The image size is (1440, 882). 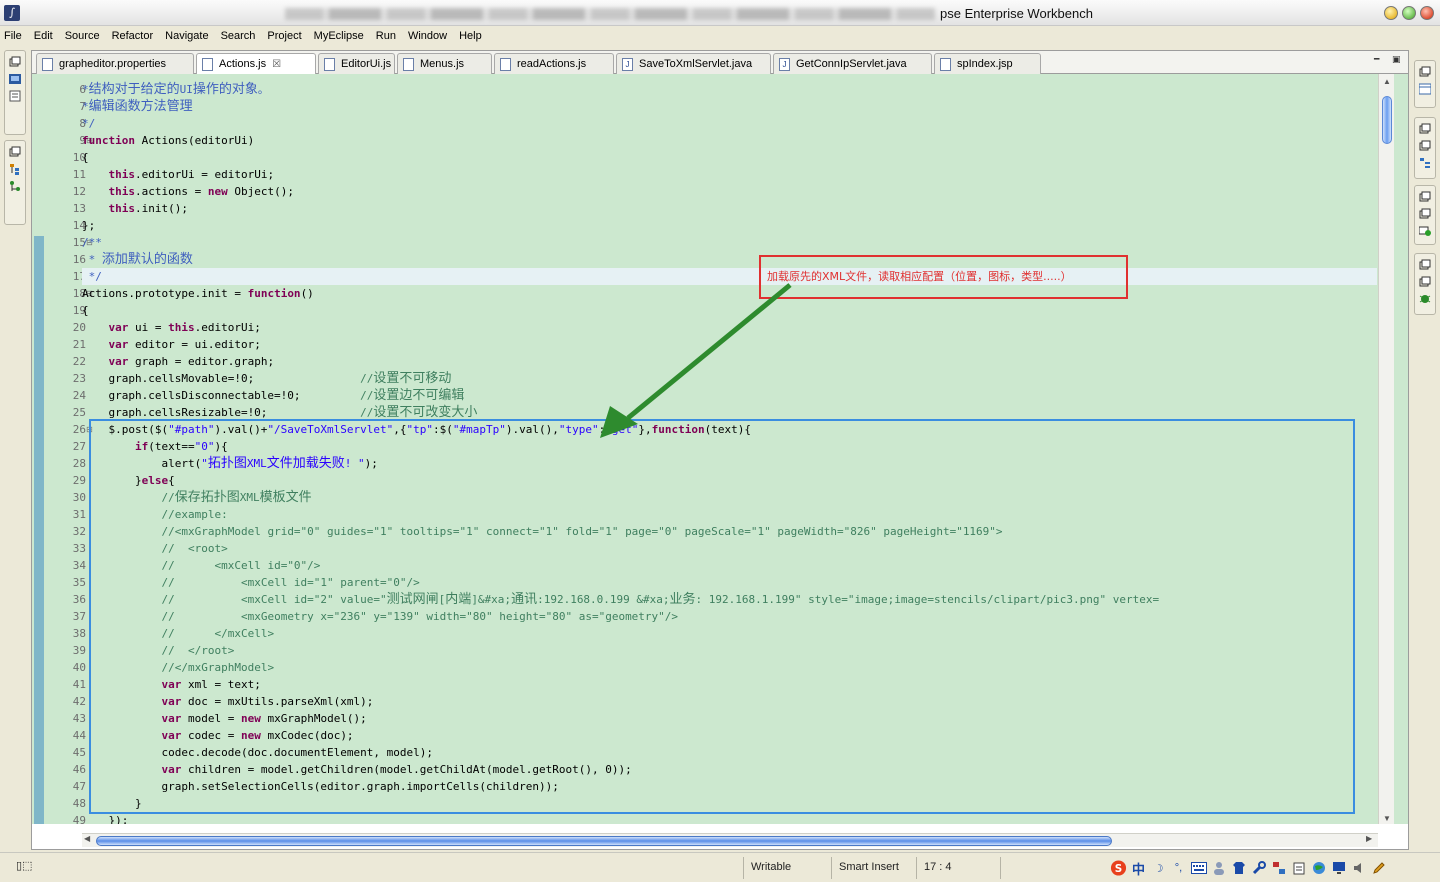 What do you see at coordinates (276, 64) in the screenshot?
I see `close-tab-icon: ☒` at bounding box center [276, 64].